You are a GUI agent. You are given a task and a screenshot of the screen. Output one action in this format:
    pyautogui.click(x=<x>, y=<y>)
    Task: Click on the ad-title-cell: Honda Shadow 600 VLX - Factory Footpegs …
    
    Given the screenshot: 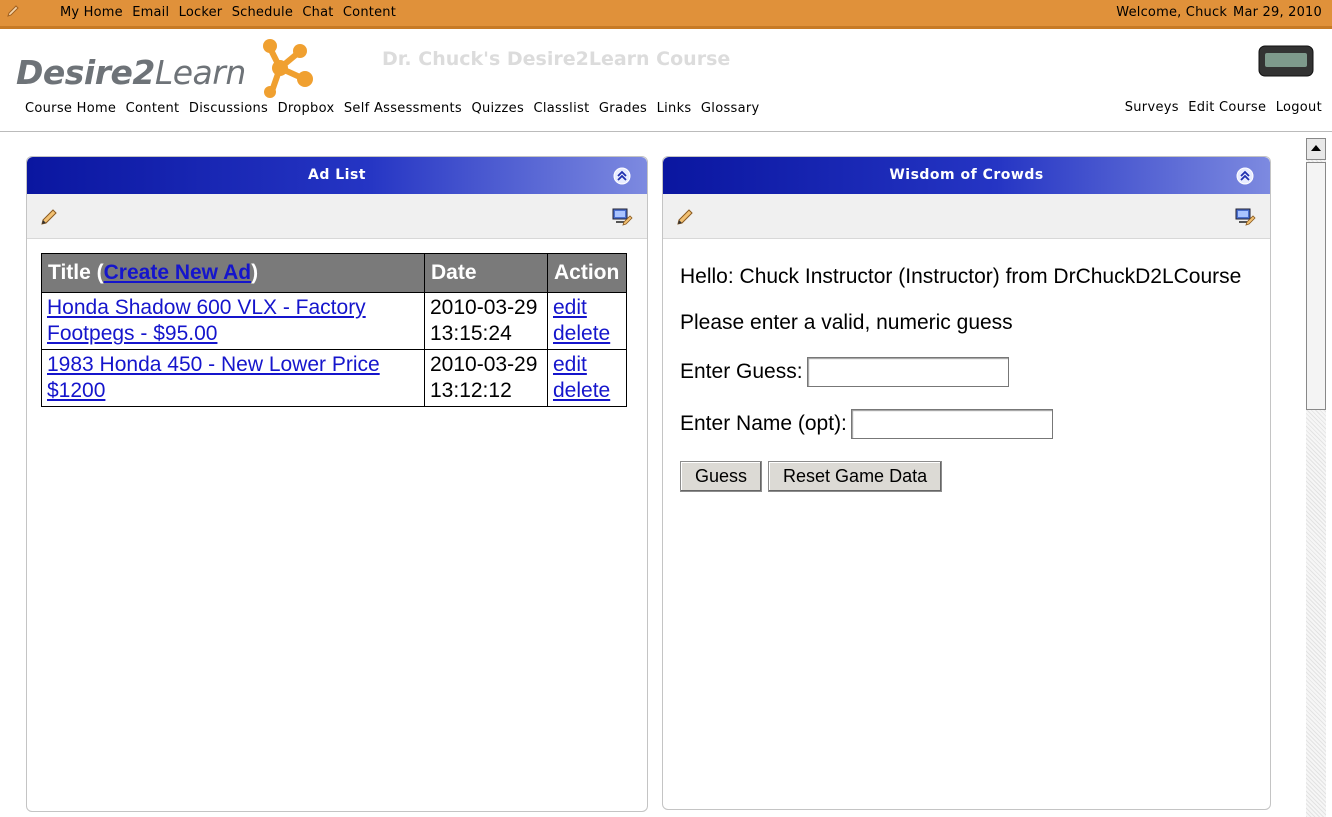 What is the action you would take?
    pyautogui.click(x=233, y=321)
    